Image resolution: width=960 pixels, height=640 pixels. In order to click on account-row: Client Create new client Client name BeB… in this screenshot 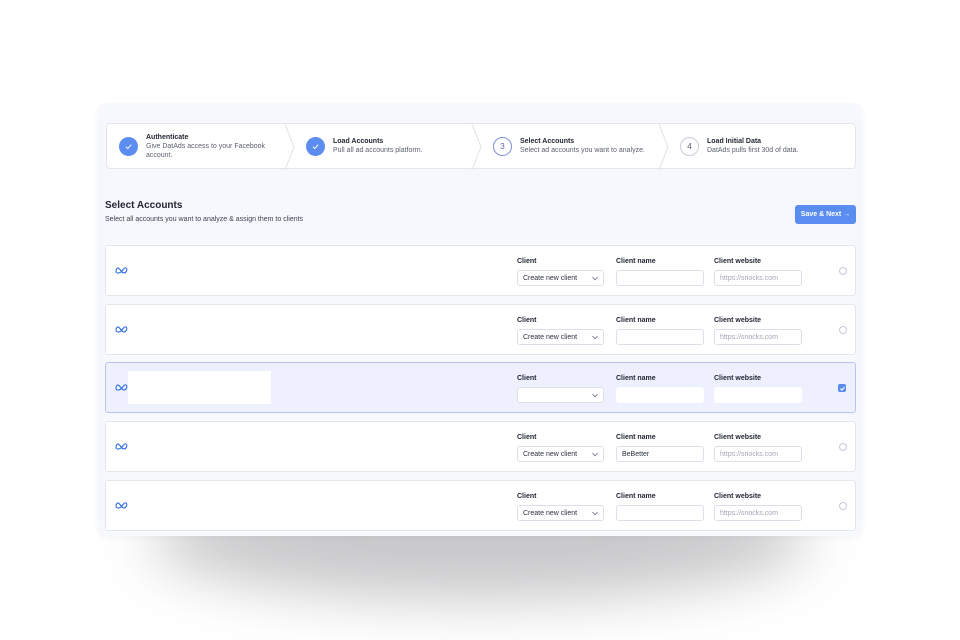, I will do `click(480, 446)`.